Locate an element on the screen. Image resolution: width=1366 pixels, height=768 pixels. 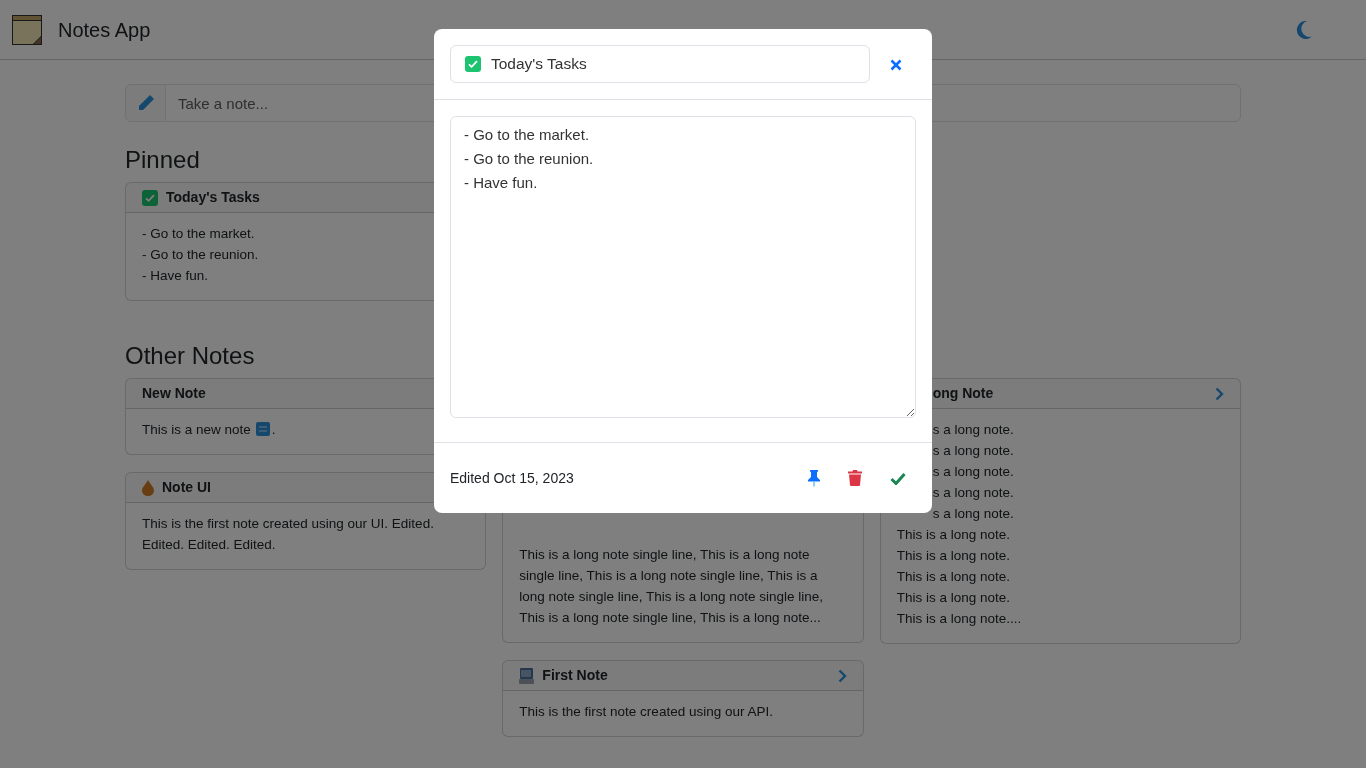
drop-icon is located at coordinates (148, 487).